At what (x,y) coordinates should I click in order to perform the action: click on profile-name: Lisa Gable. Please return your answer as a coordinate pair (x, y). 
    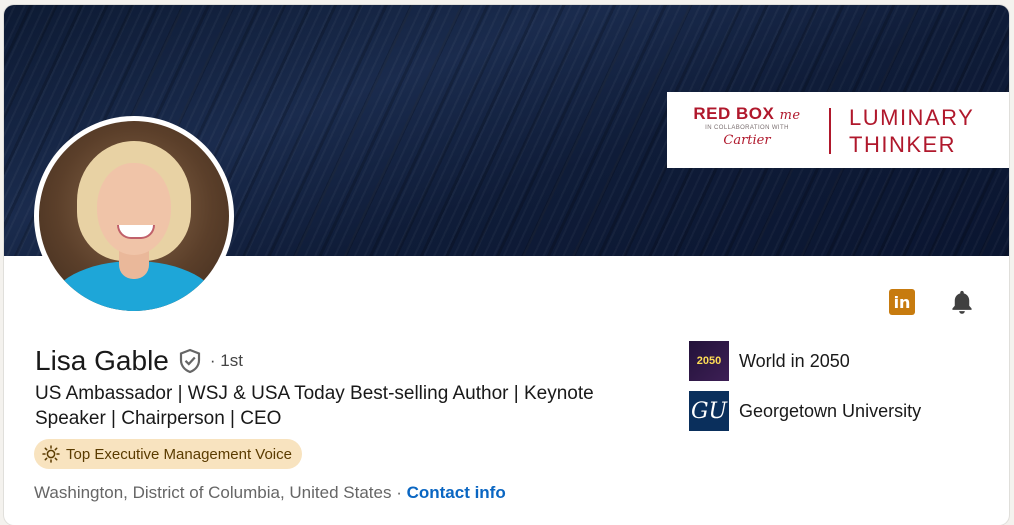
    Looking at the image, I should click on (102, 360).